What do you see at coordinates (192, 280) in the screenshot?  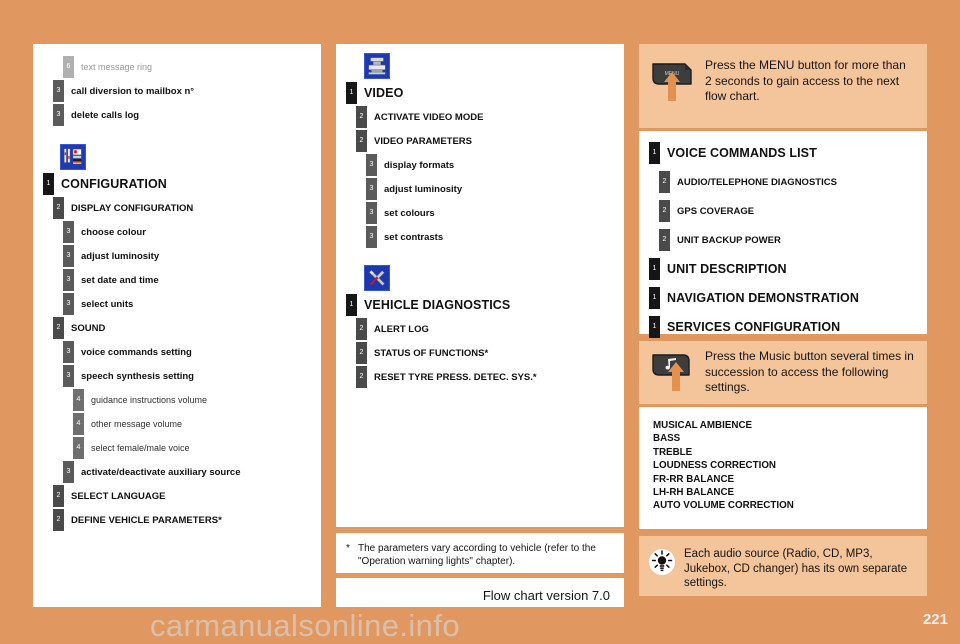 I see `flow-row: 3 set date and time` at bounding box center [192, 280].